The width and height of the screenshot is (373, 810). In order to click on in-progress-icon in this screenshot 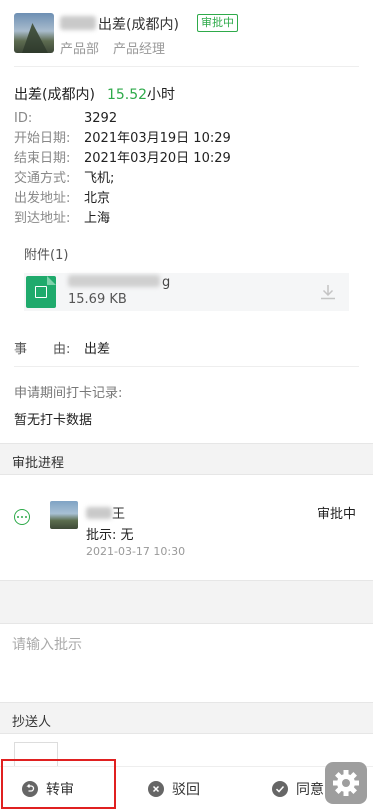, I will do `click(22, 517)`.